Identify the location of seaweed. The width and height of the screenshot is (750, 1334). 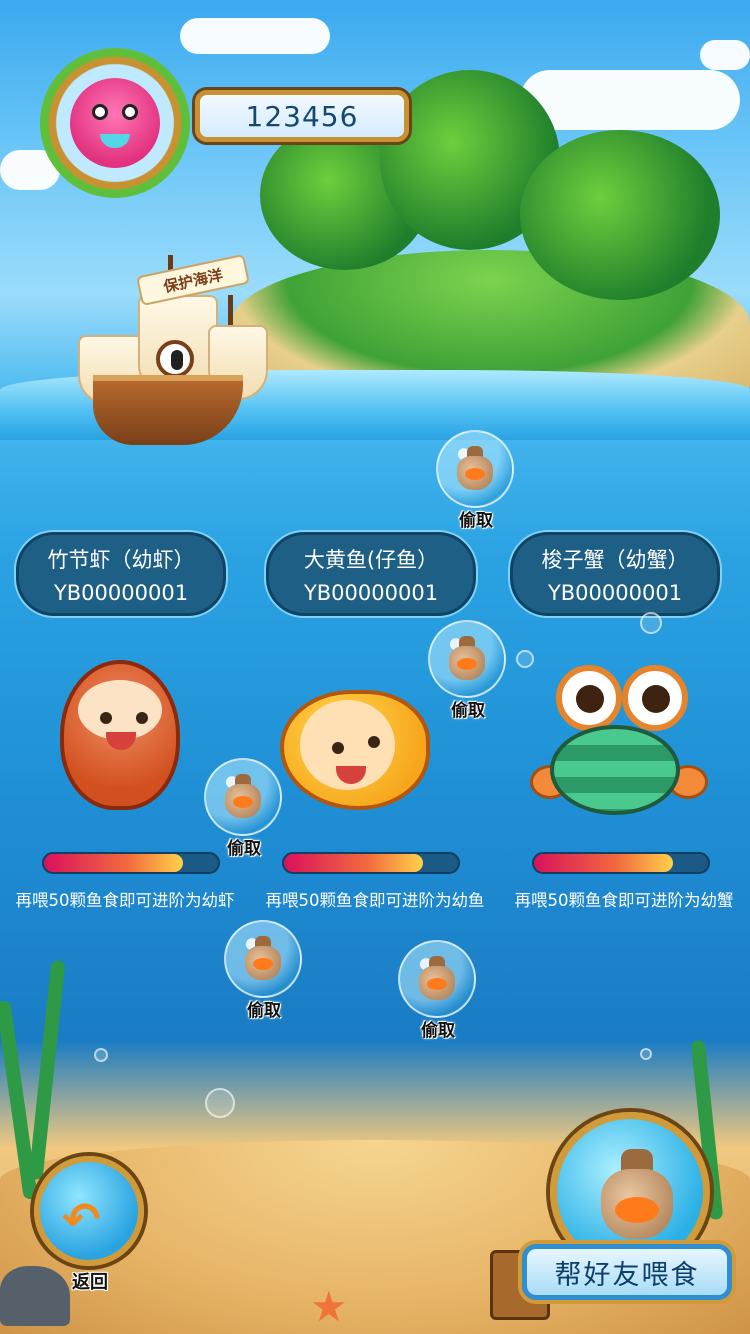
(47, 1070).